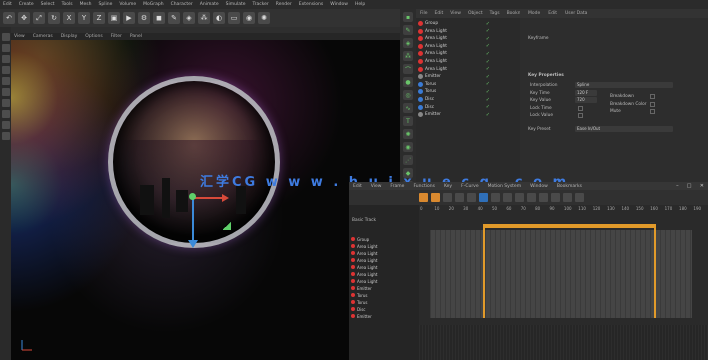  Describe the element at coordinates (193, 244) in the screenshot. I see `y-axis-arrow-icon` at that location.